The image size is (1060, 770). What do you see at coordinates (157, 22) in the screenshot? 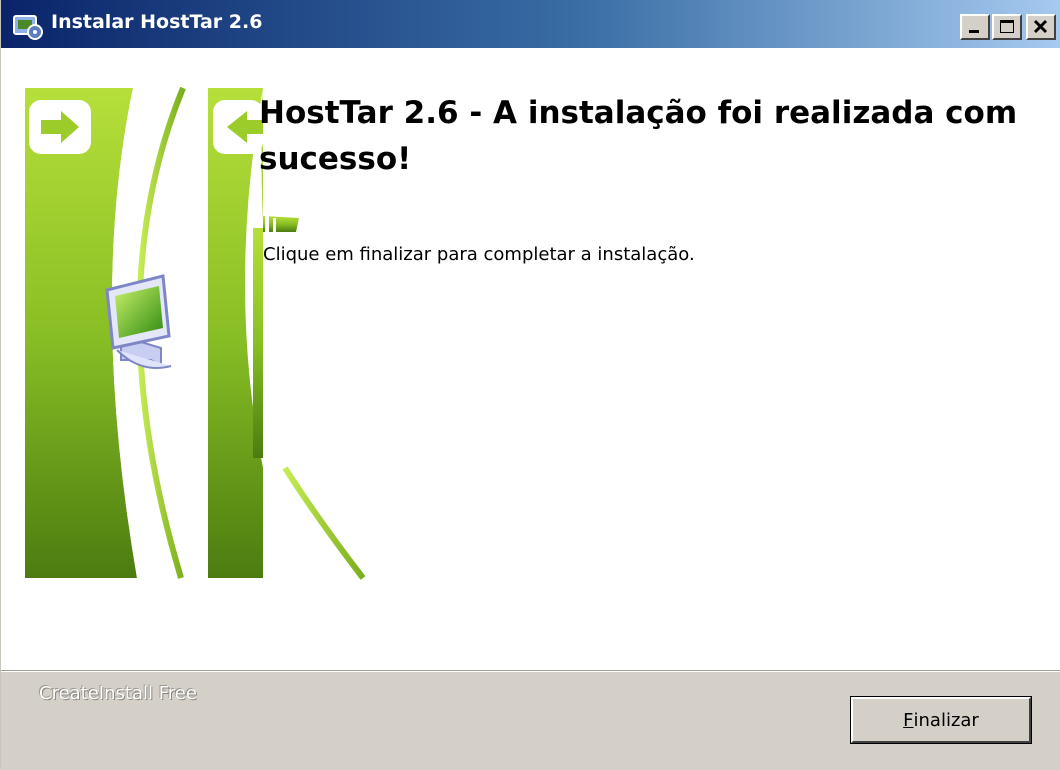
I see `window-title: Instalar HostTar 2.6` at bounding box center [157, 22].